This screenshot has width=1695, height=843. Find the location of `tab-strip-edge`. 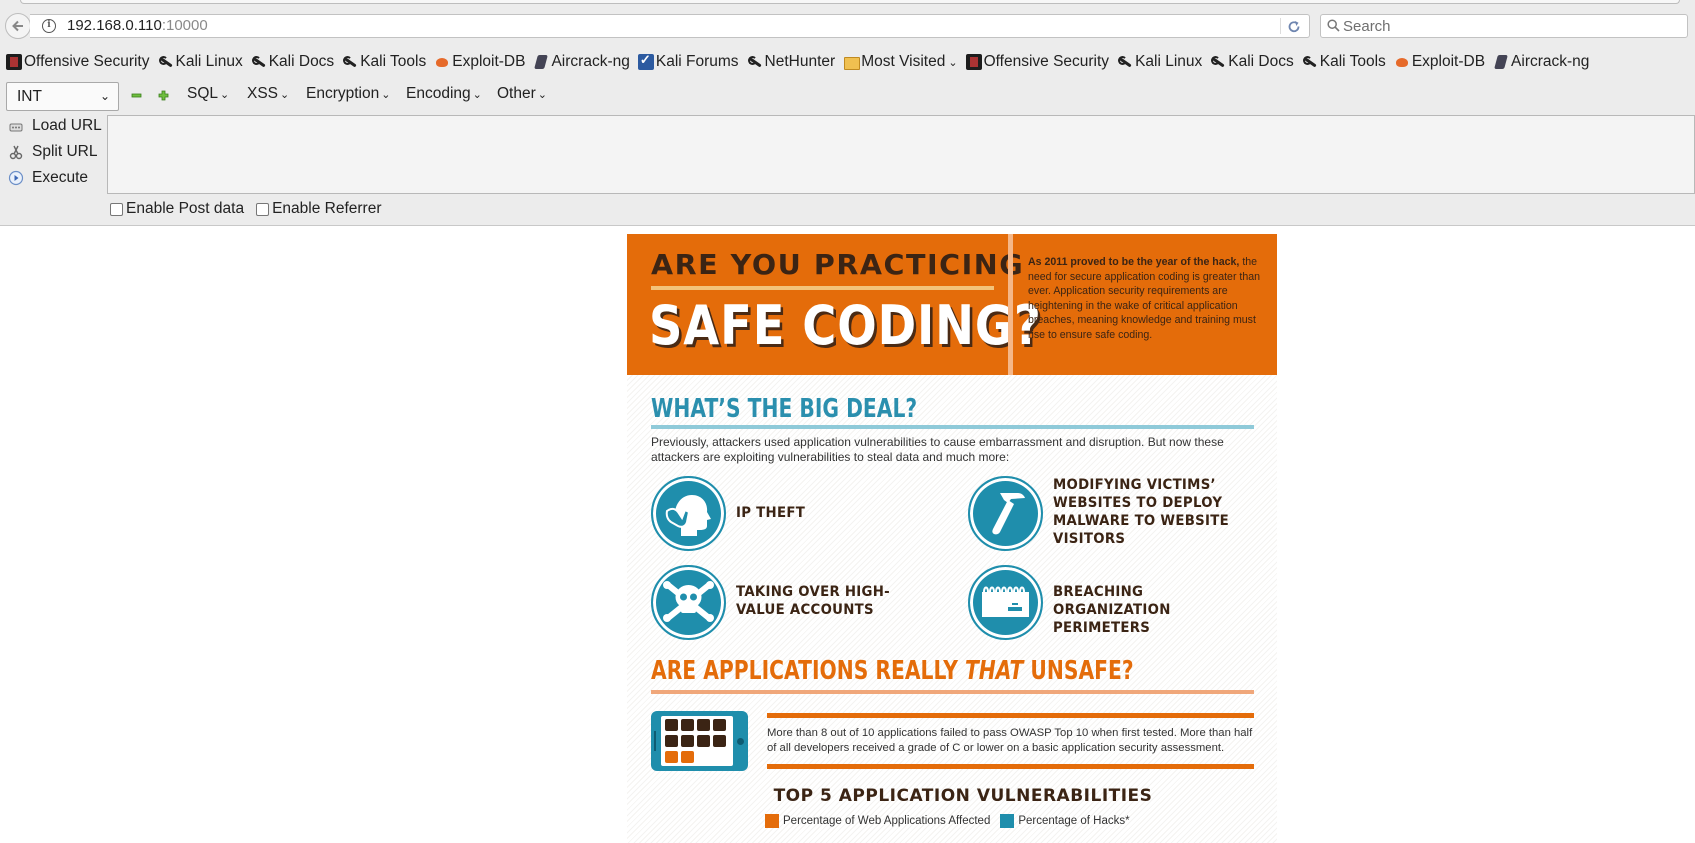

tab-strip-edge is located at coordinates (850, 2).